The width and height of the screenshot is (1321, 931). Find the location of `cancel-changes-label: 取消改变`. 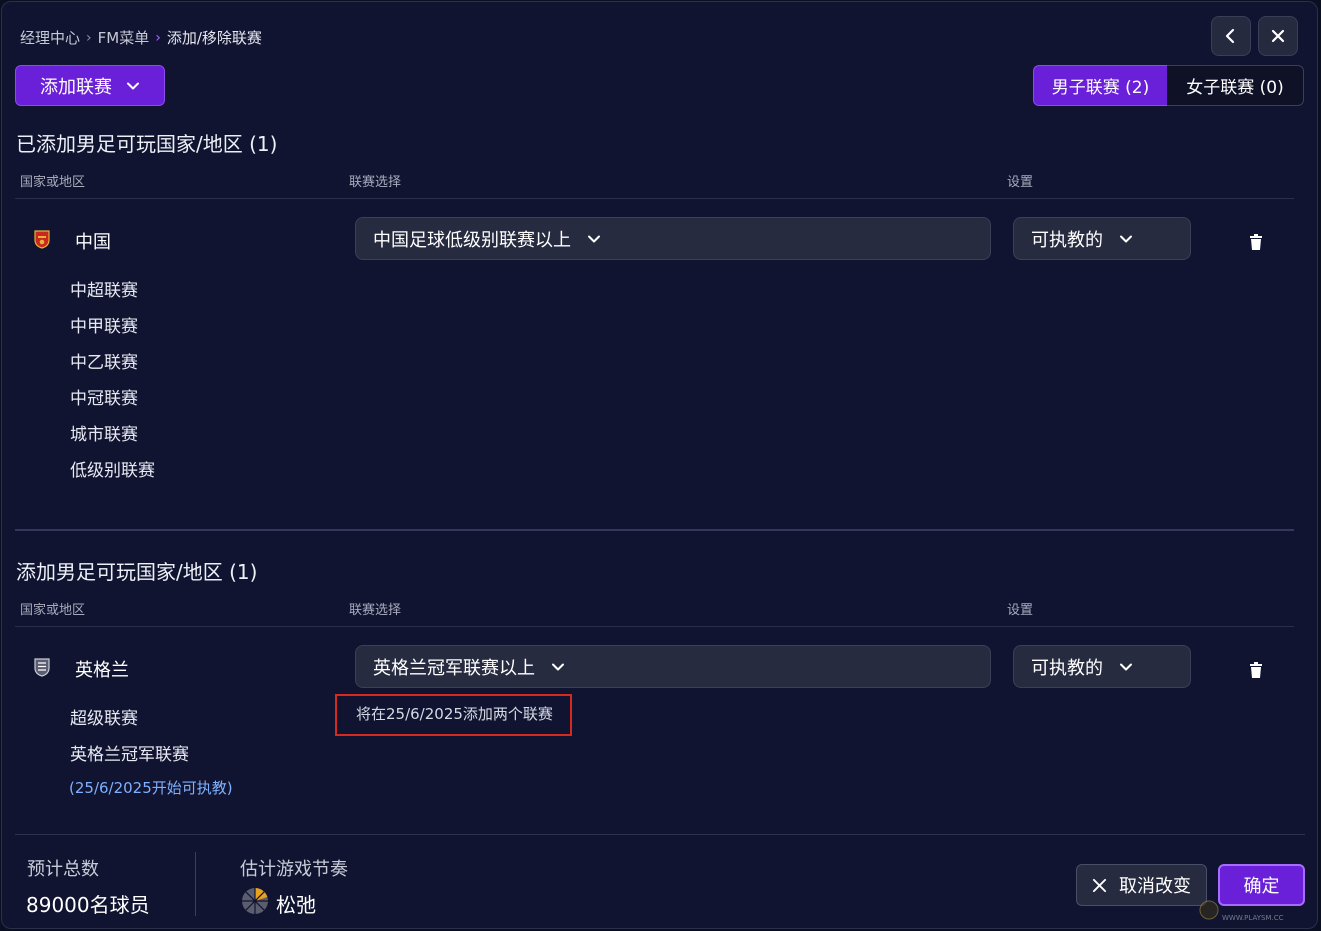

cancel-changes-label: 取消改变 is located at coordinates (1155, 886).